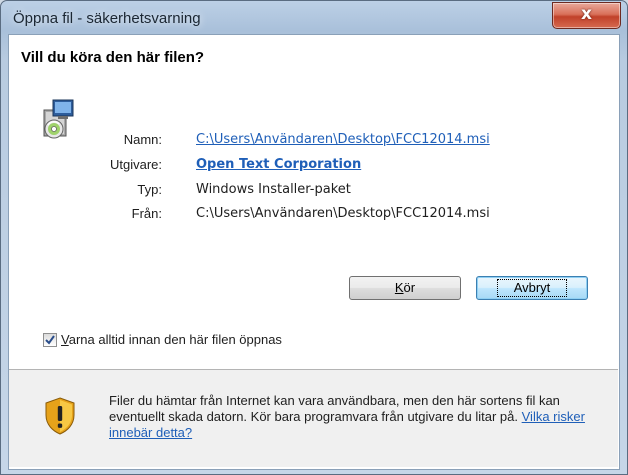 The height and width of the screenshot is (475, 628). Describe the element at coordinates (107, 18) in the screenshot. I see `window-title: Öppna fil - säkerhetsvarning` at that location.